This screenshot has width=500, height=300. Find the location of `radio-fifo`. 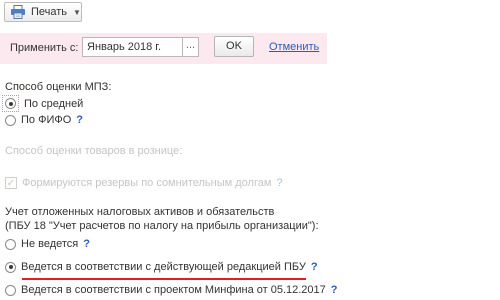

radio-fifo is located at coordinates (10, 120).